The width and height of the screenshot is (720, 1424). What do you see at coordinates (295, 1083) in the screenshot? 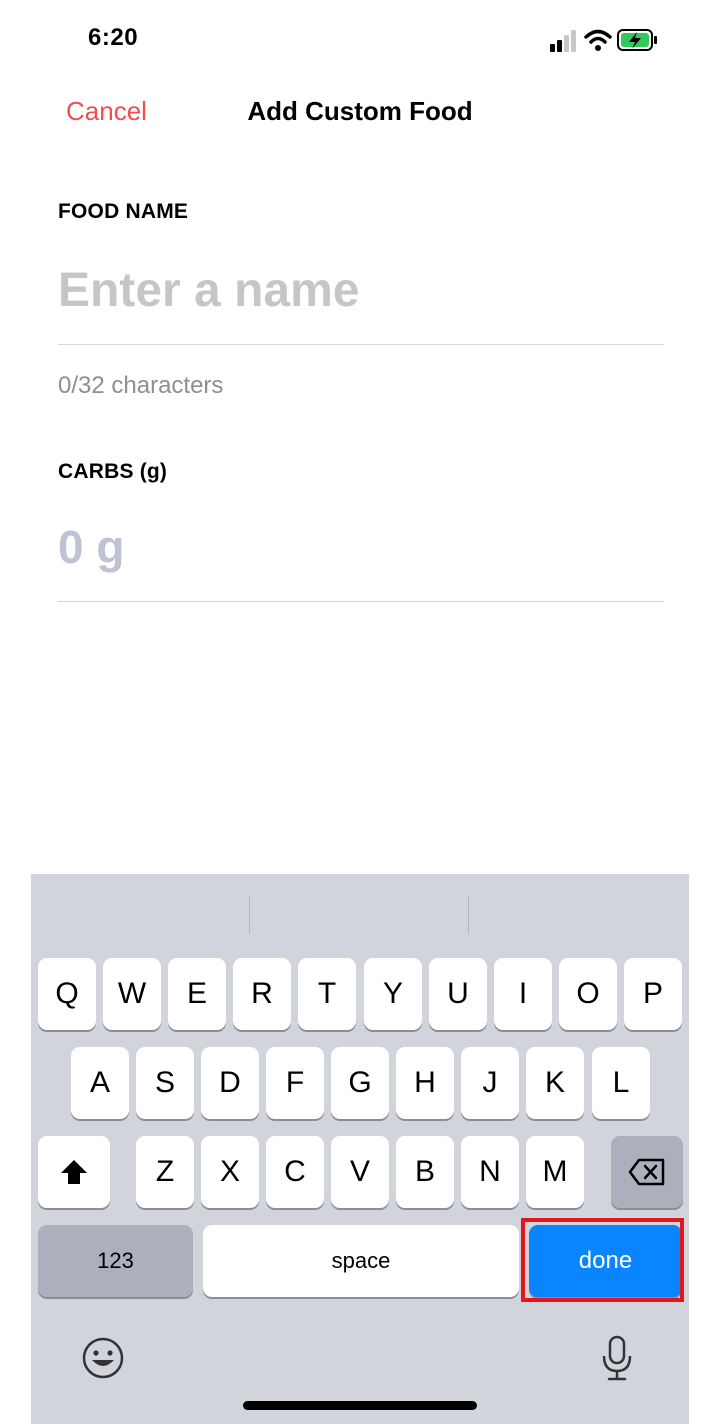
I see `key-f: F` at bounding box center [295, 1083].